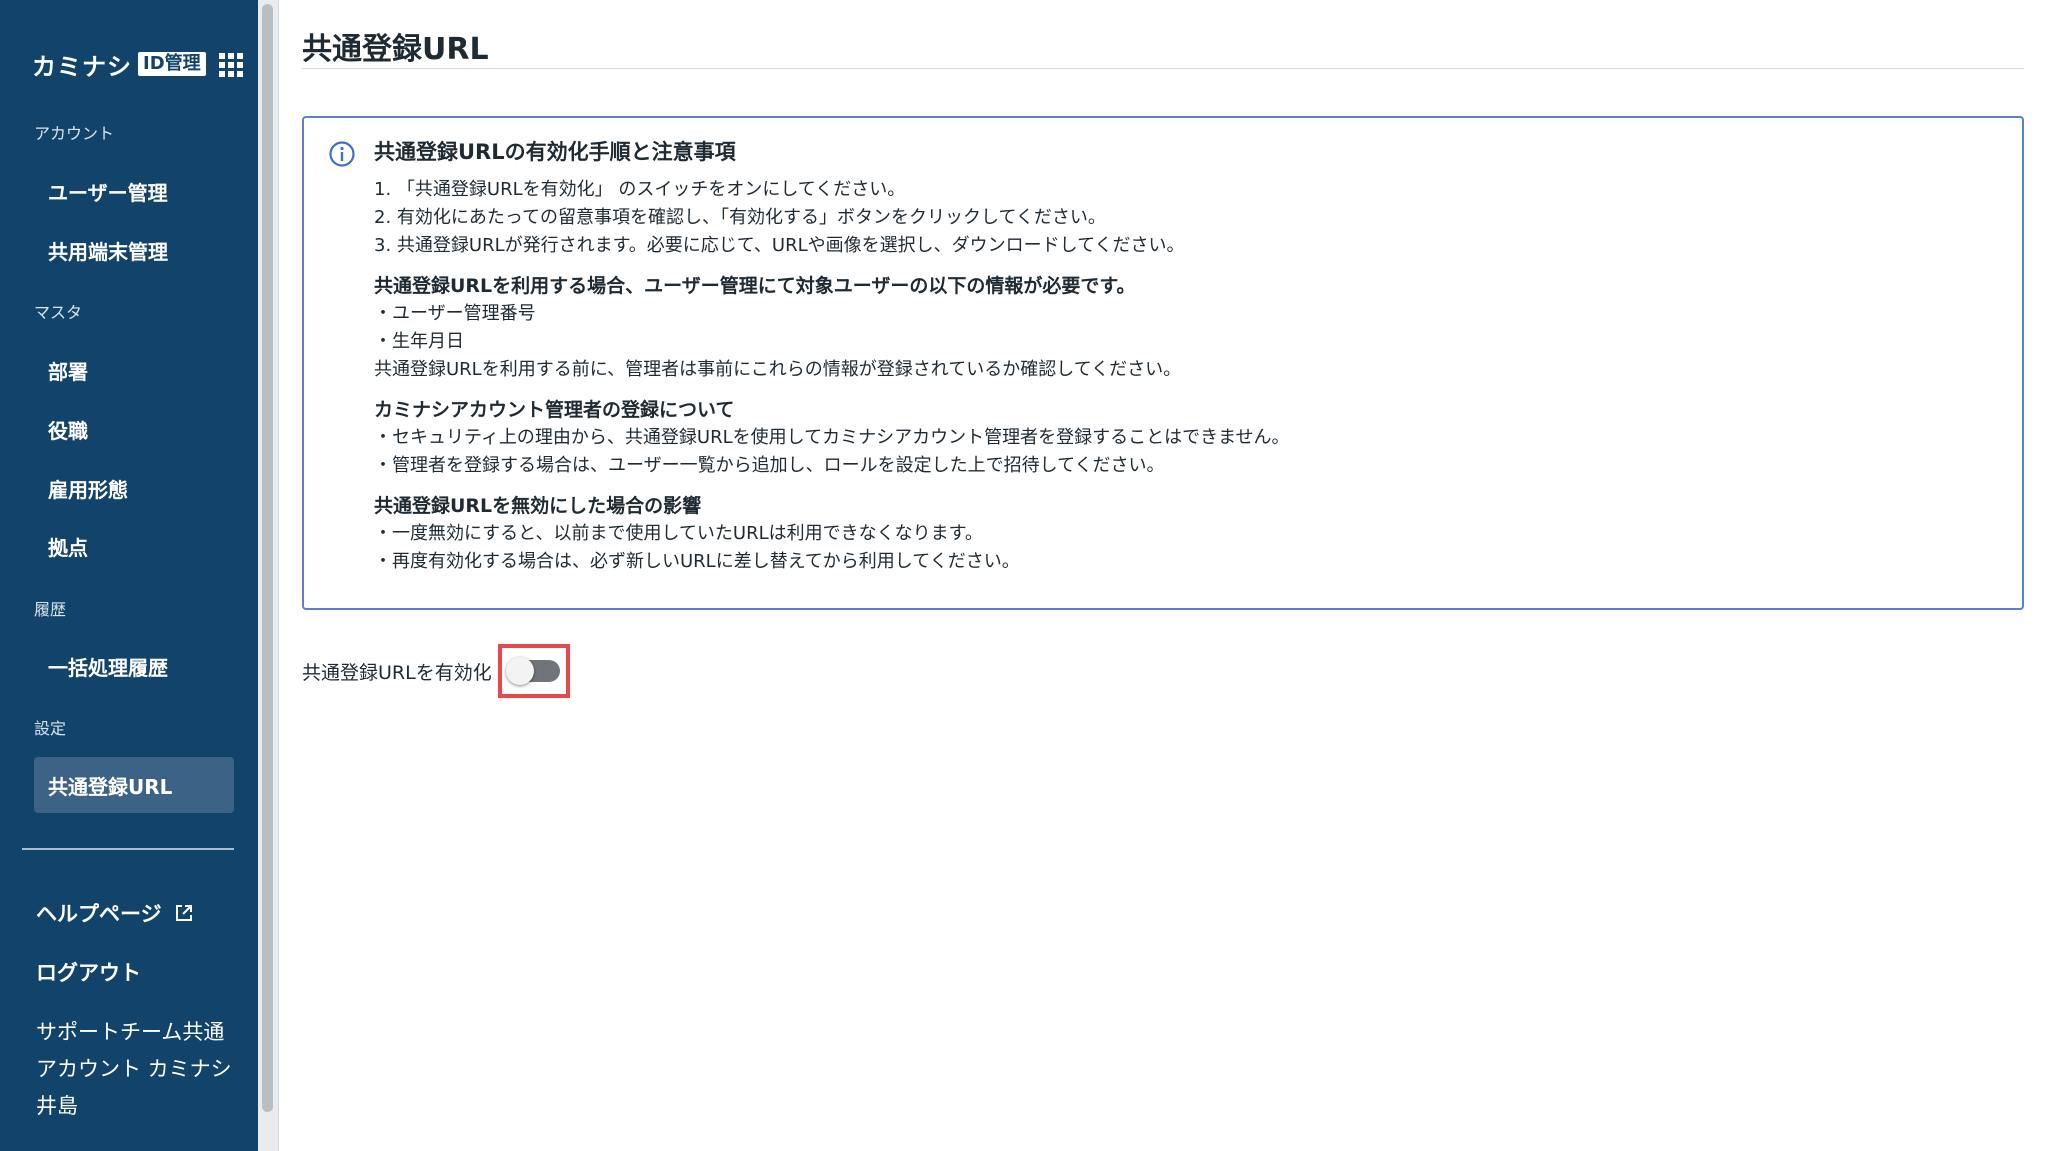  Describe the element at coordinates (108, 192) in the screenshot. I see `sidebar-item-label: ユーザー管理` at that location.